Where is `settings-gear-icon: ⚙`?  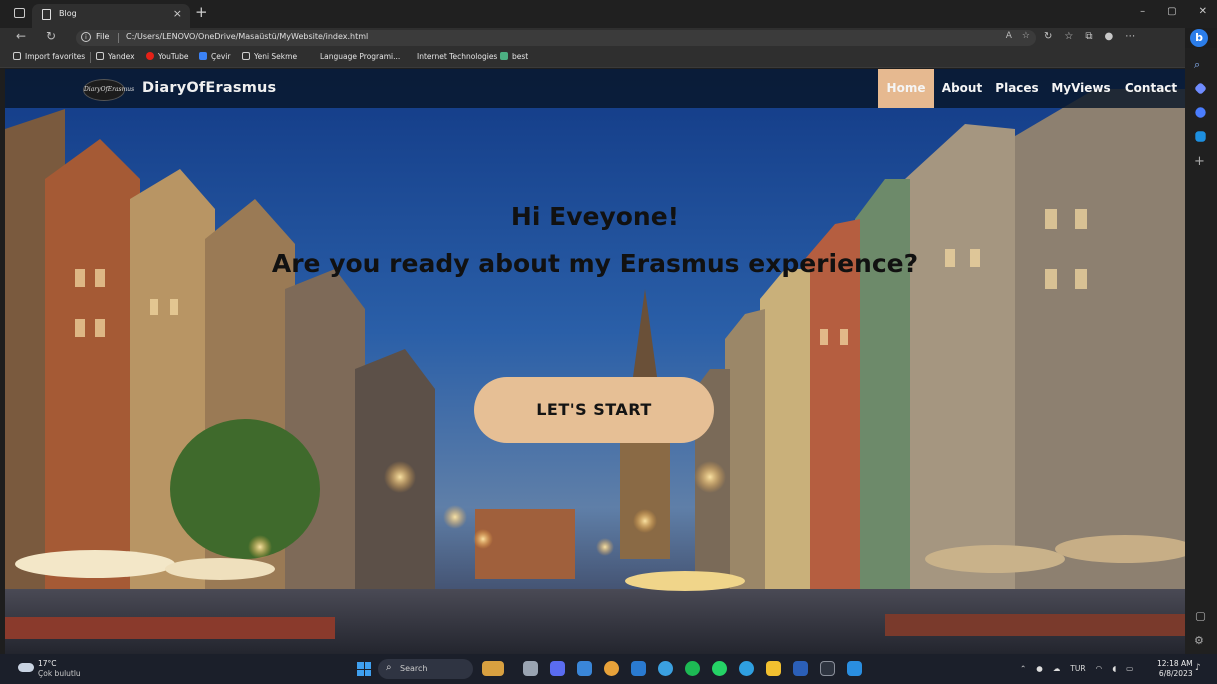
settings-gear-icon: ⚙ is located at coordinates (1200, 640).